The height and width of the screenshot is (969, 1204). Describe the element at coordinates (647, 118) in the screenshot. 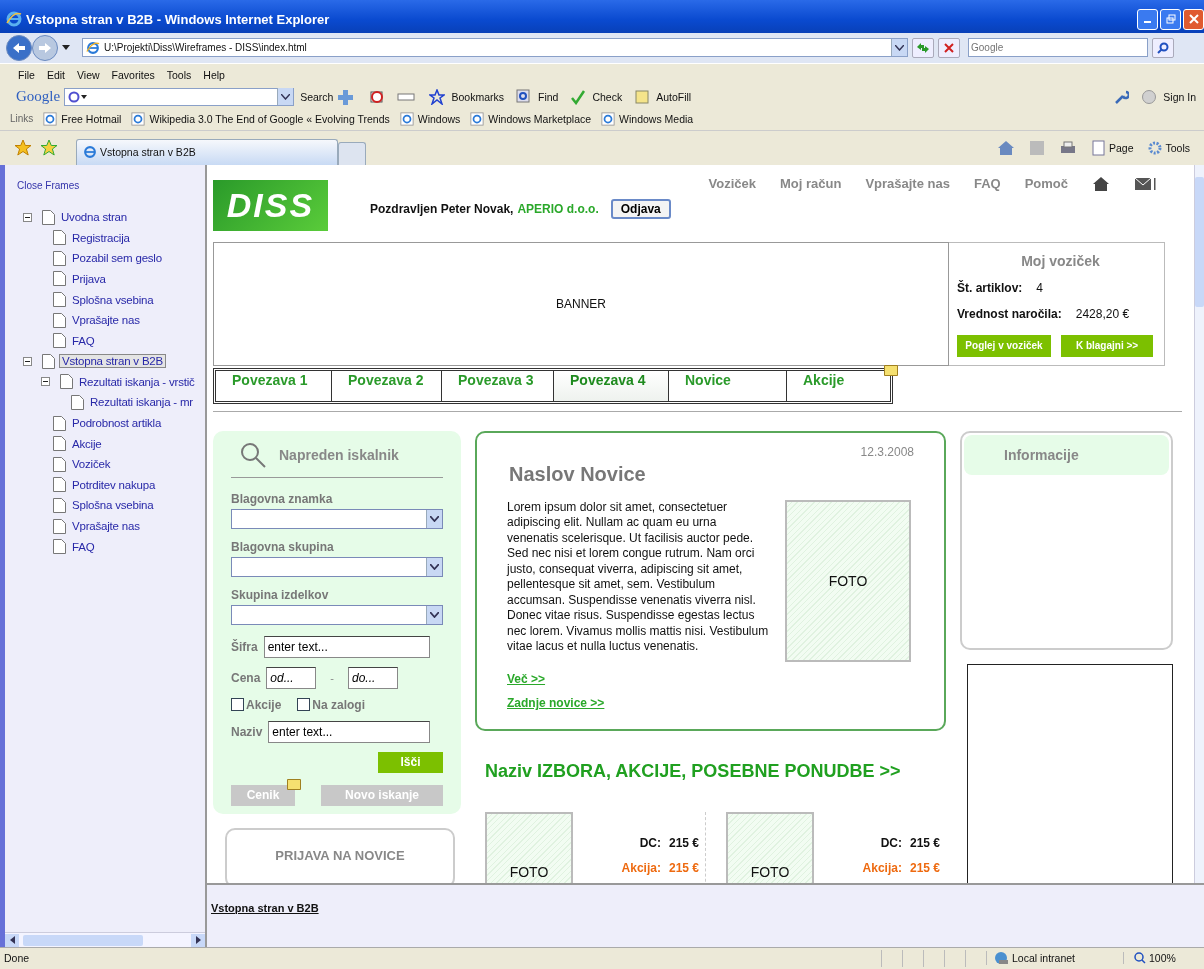

I see `link-item: Windows Media` at that location.